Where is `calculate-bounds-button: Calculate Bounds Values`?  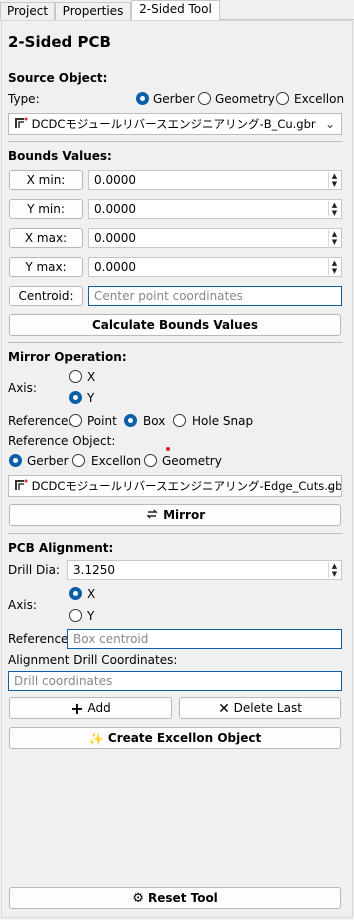 calculate-bounds-button: Calculate Bounds Values is located at coordinates (175, 325).